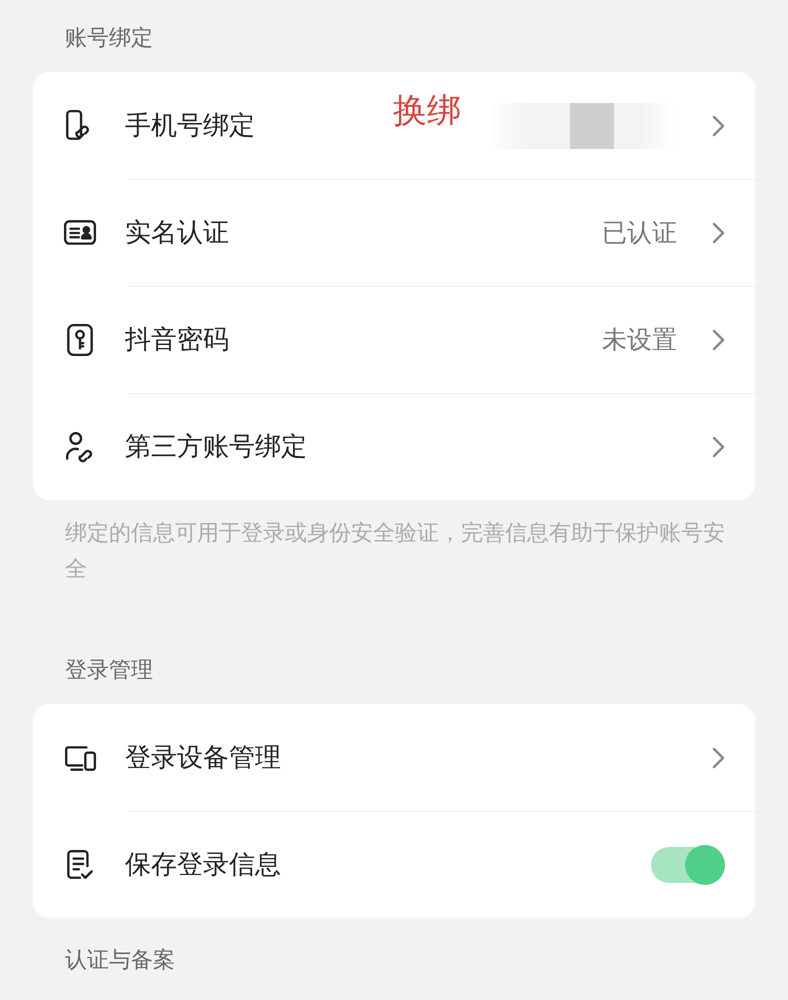 This screenshot has width=788, height=1000. What do you see at coordinates (639, 340) in the screenshot?
I see `status-value: 未设置` at bounding box center [639, 340].